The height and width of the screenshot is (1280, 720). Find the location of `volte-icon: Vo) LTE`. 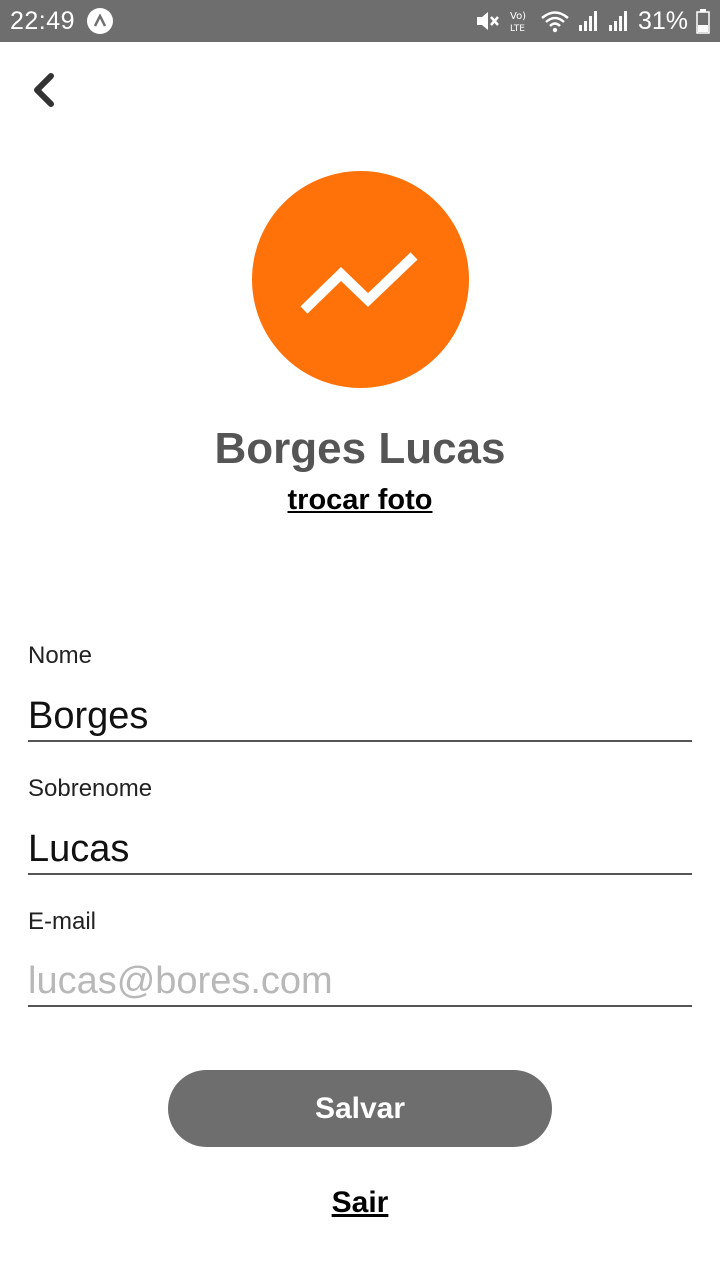

volte-icon: Vo) LTE is located at coordinates (520, 21).